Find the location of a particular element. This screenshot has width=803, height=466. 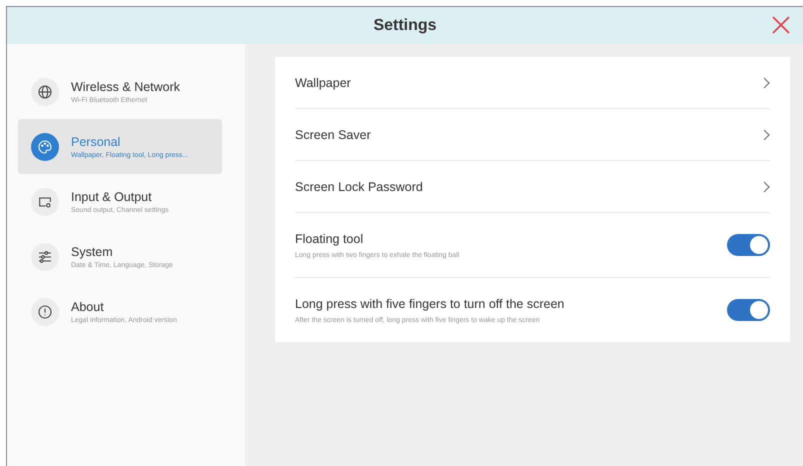

row-title: Floating tool is located at coordinates (329, 239).